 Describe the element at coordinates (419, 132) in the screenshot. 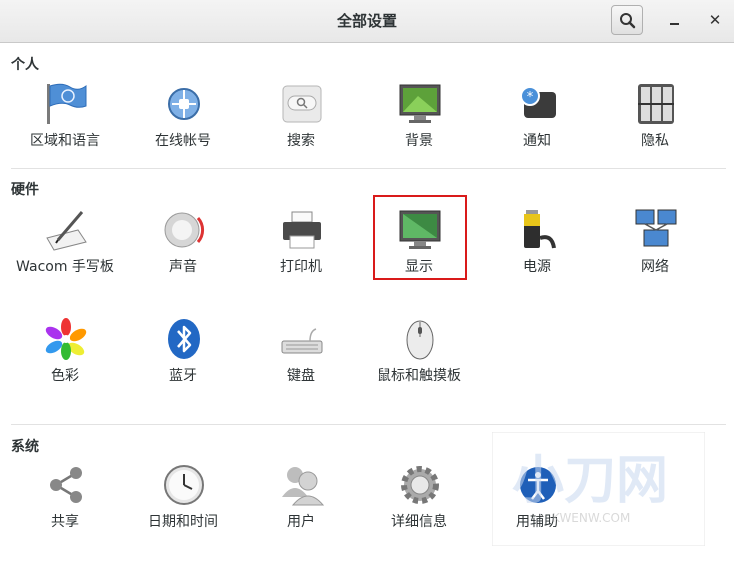

I see `settings-item-background: 背景` at that location.